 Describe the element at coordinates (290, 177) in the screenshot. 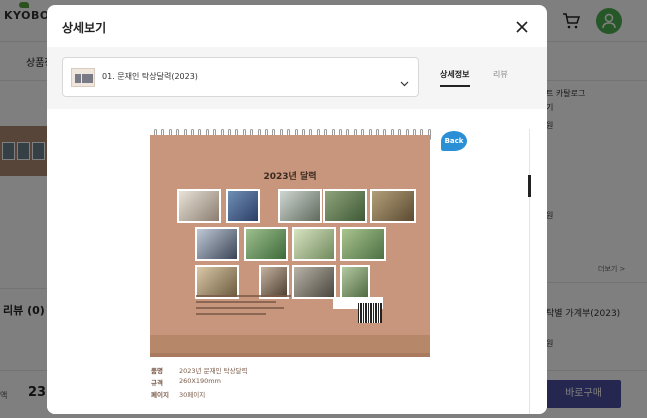

I see `calendar-title: 2023년 달력` at that location.